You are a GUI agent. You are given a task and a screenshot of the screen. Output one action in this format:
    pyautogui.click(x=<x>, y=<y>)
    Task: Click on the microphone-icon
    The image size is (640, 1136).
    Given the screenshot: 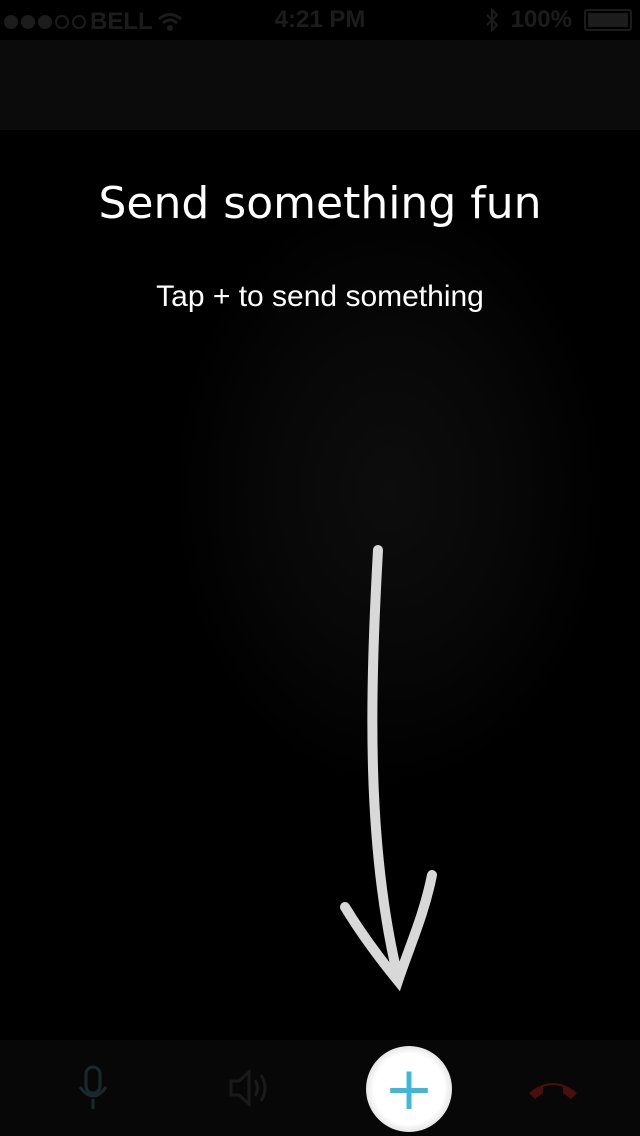 What is the action you would take?
    pyautogui.click(x=93, y=1087)
    